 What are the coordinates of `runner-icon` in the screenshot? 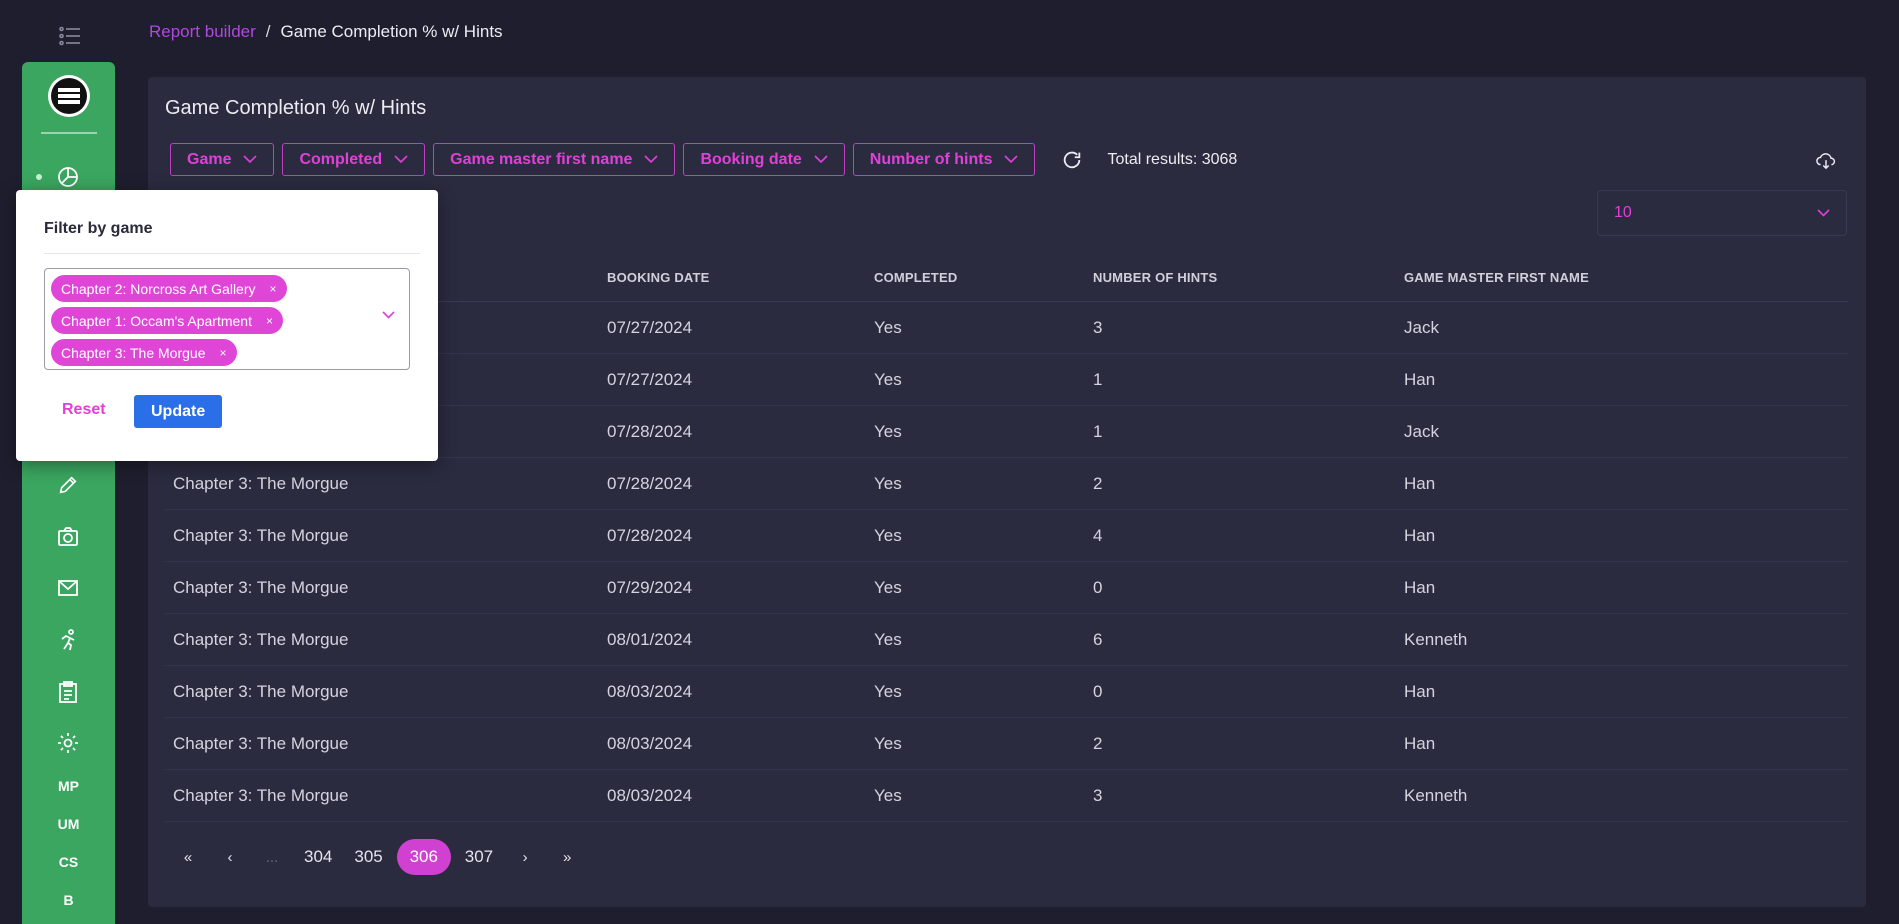 It's located at (68, 640).